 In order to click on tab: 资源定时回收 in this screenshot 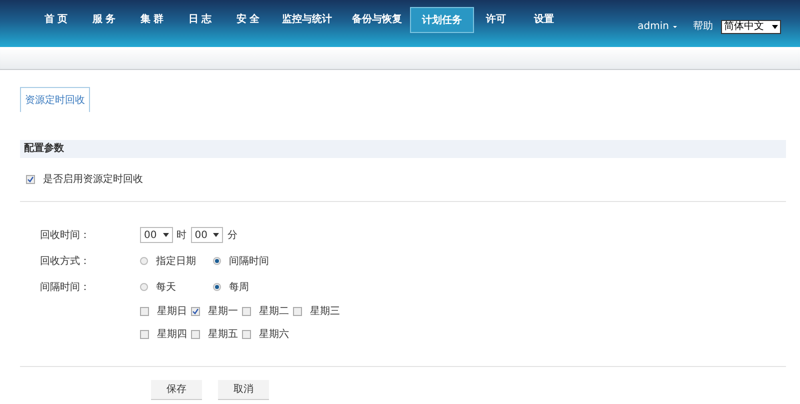, I will do `click(55, 99)`.